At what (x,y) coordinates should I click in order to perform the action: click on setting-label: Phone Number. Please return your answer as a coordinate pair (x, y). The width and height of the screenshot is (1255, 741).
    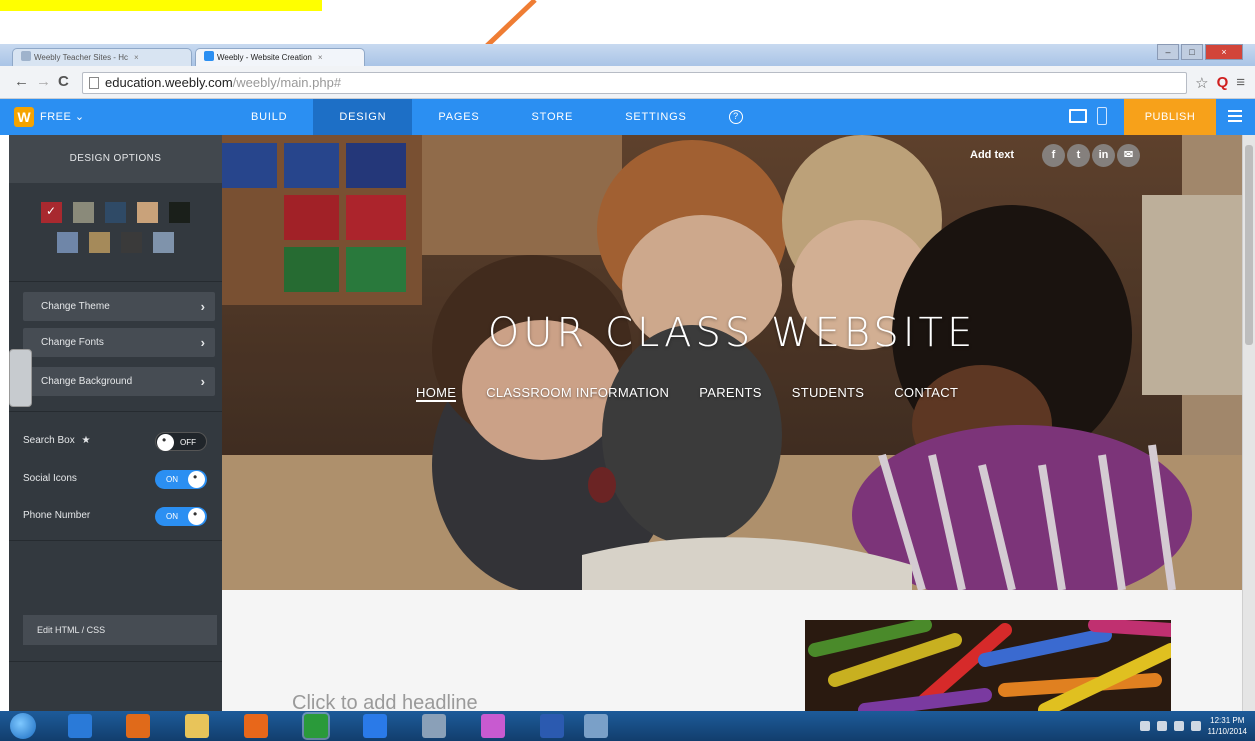
    Looking at the image, I should click on (57, 515).